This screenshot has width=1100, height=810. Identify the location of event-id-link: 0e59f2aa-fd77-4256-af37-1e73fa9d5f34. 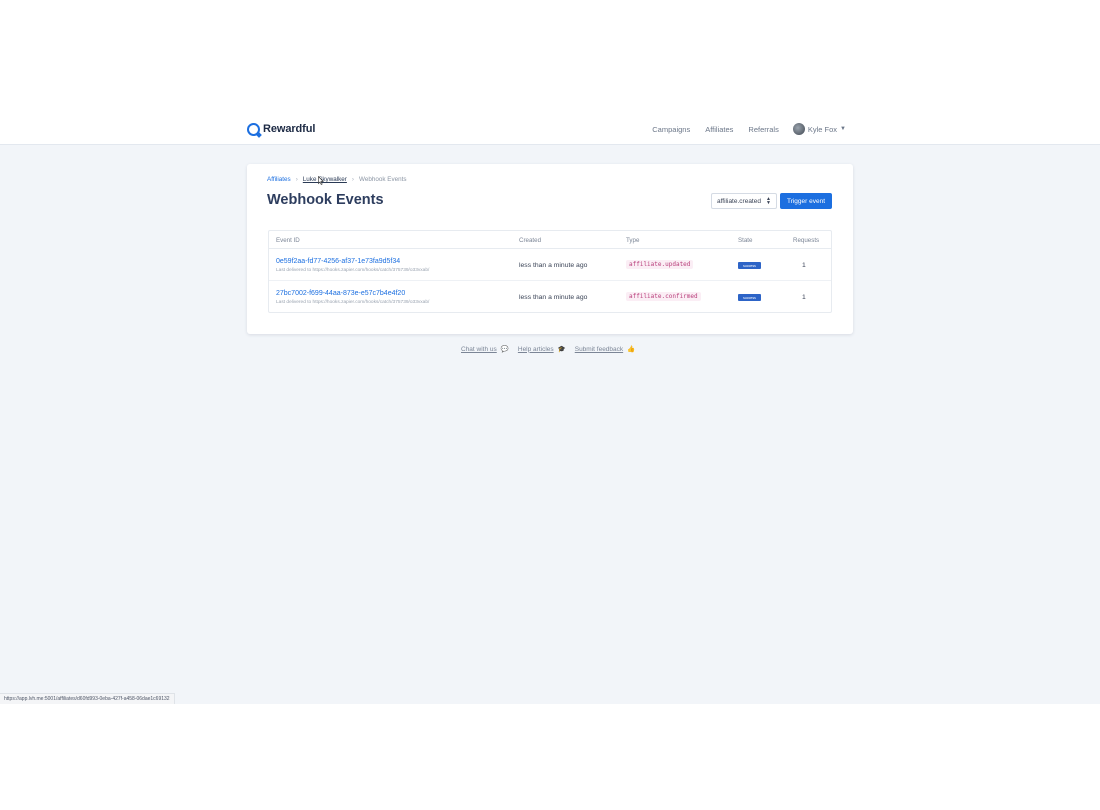
(338, 261).